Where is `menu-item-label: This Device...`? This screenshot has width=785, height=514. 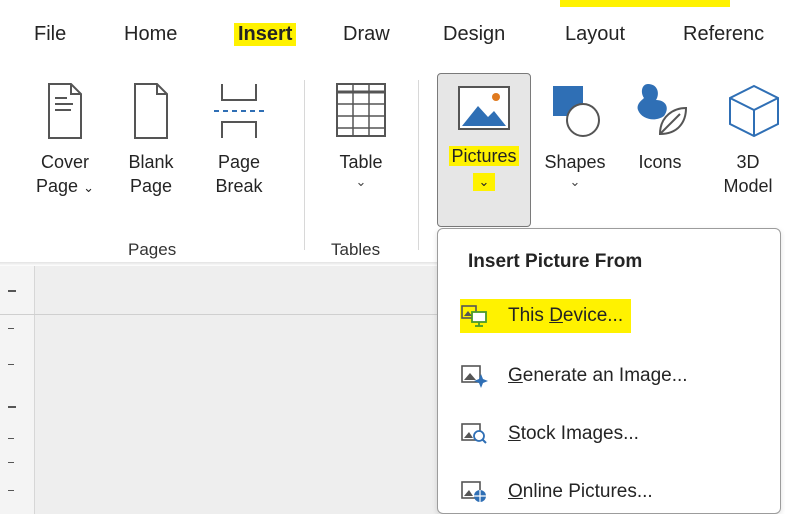
menu-item-label: This Device... is located at coordinates (566, 315).